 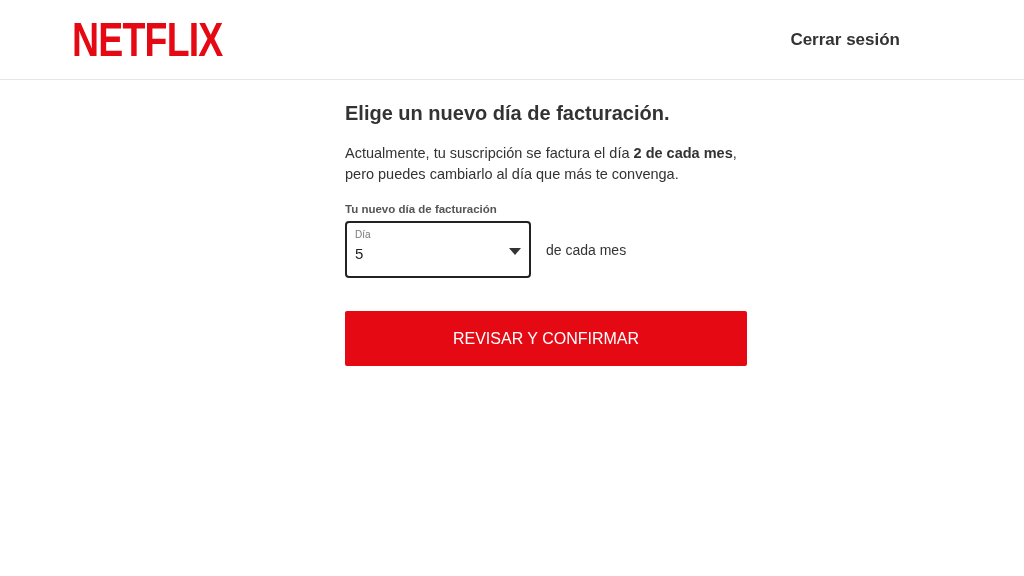 What do you see at coordinates (438, 249) in the screenshot?
I see `day-dropdown: Día 5` at bounding box center [438, 249].